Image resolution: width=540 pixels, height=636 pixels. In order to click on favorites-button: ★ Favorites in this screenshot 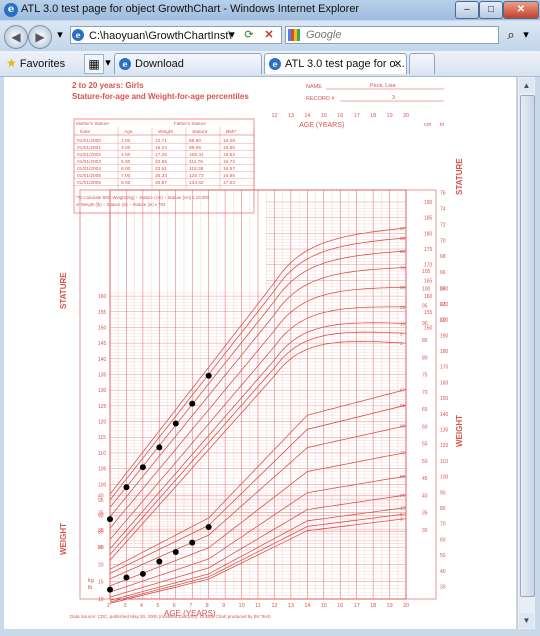, I will do `click(35, 63)`.